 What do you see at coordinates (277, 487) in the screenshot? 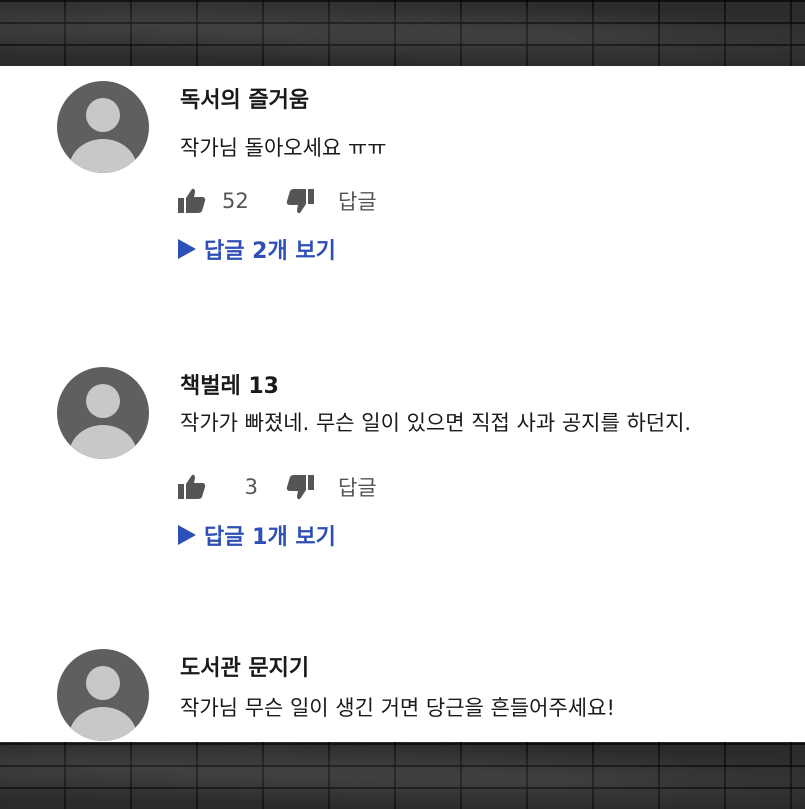
I see `comment-actions: 3 답글` at bounding box center [277, 487].